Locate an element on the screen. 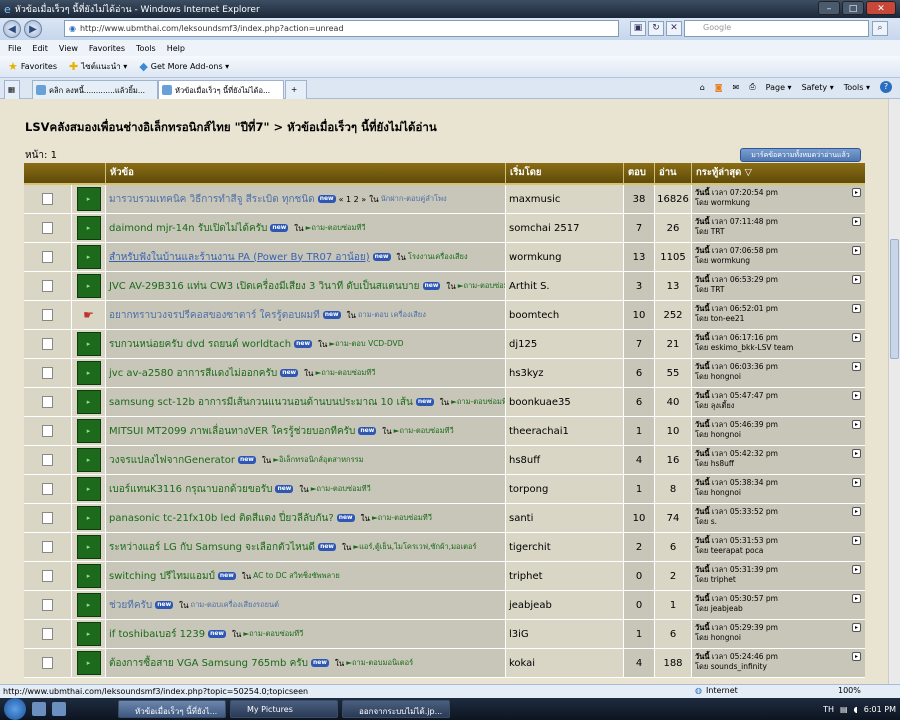  starter-link: tigerchit is located at coordinates (530, 547).